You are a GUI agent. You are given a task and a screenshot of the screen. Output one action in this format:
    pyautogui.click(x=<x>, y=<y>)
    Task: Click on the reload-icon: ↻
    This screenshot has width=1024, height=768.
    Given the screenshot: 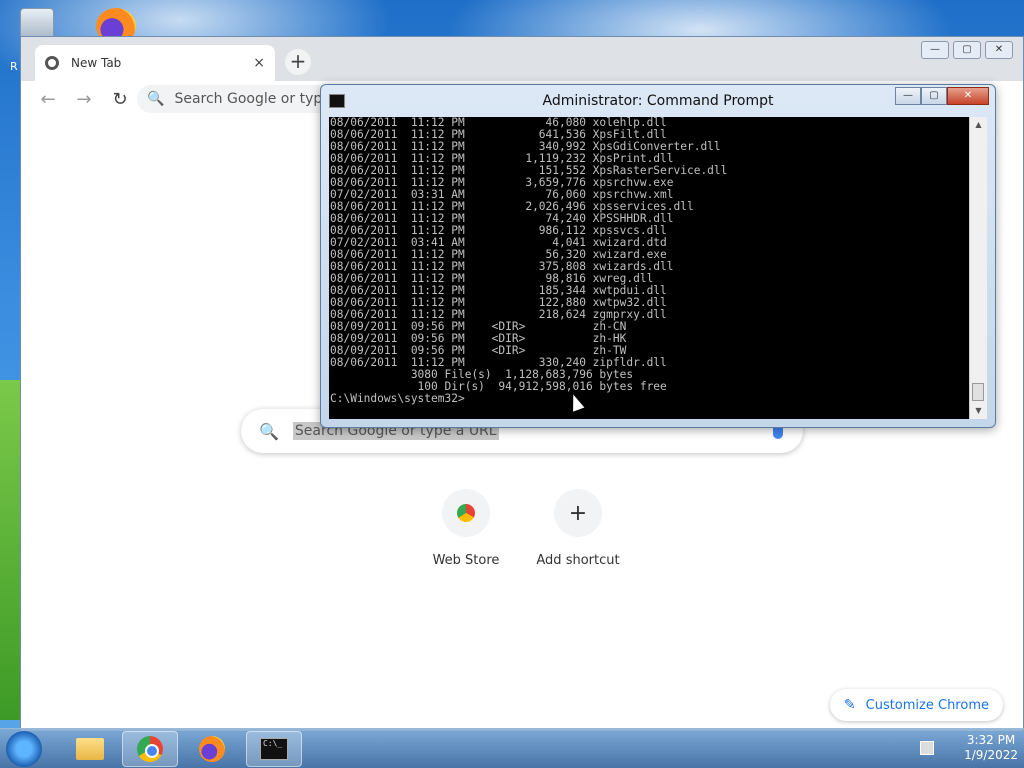 What is the action you would take?
    pyautogui.click(x=120, y=99)
    